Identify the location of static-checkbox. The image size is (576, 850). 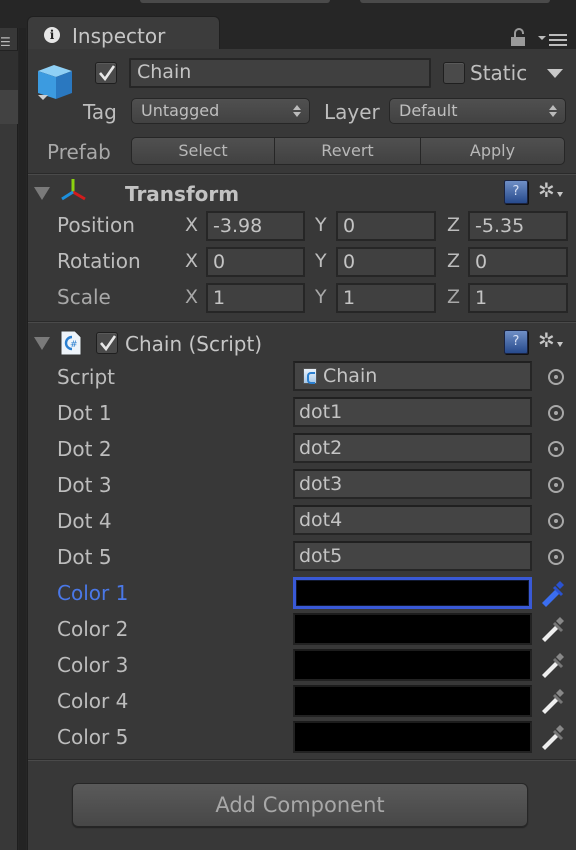
(454, 73).